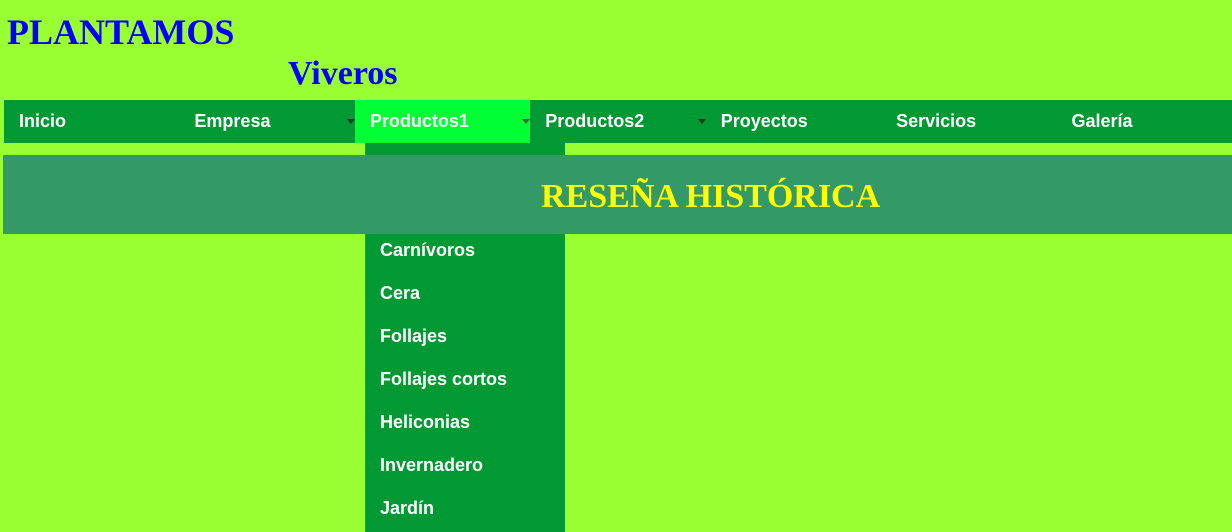  What do you see at coordinates (465, 422) in the screenshot?
I see `dropdown-item-heliconias: Heliconias` at bounding box center [465, 422].